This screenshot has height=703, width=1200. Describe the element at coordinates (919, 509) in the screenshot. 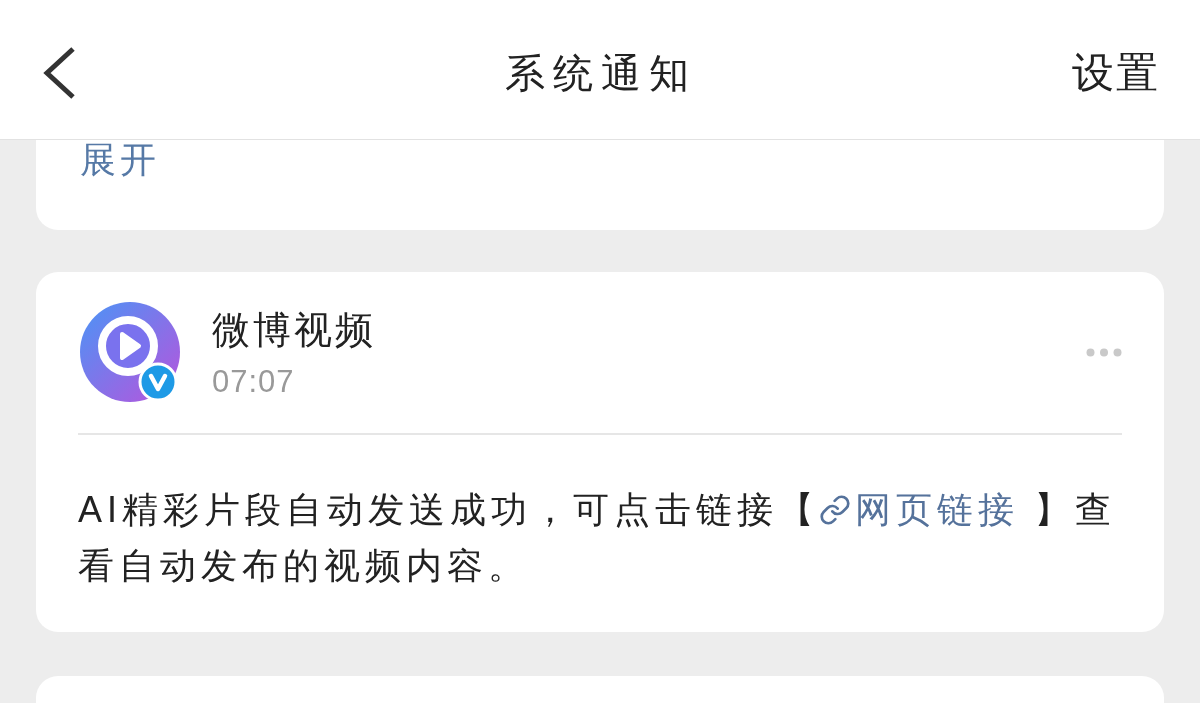

I see `web-link: 网页链接` at that location.